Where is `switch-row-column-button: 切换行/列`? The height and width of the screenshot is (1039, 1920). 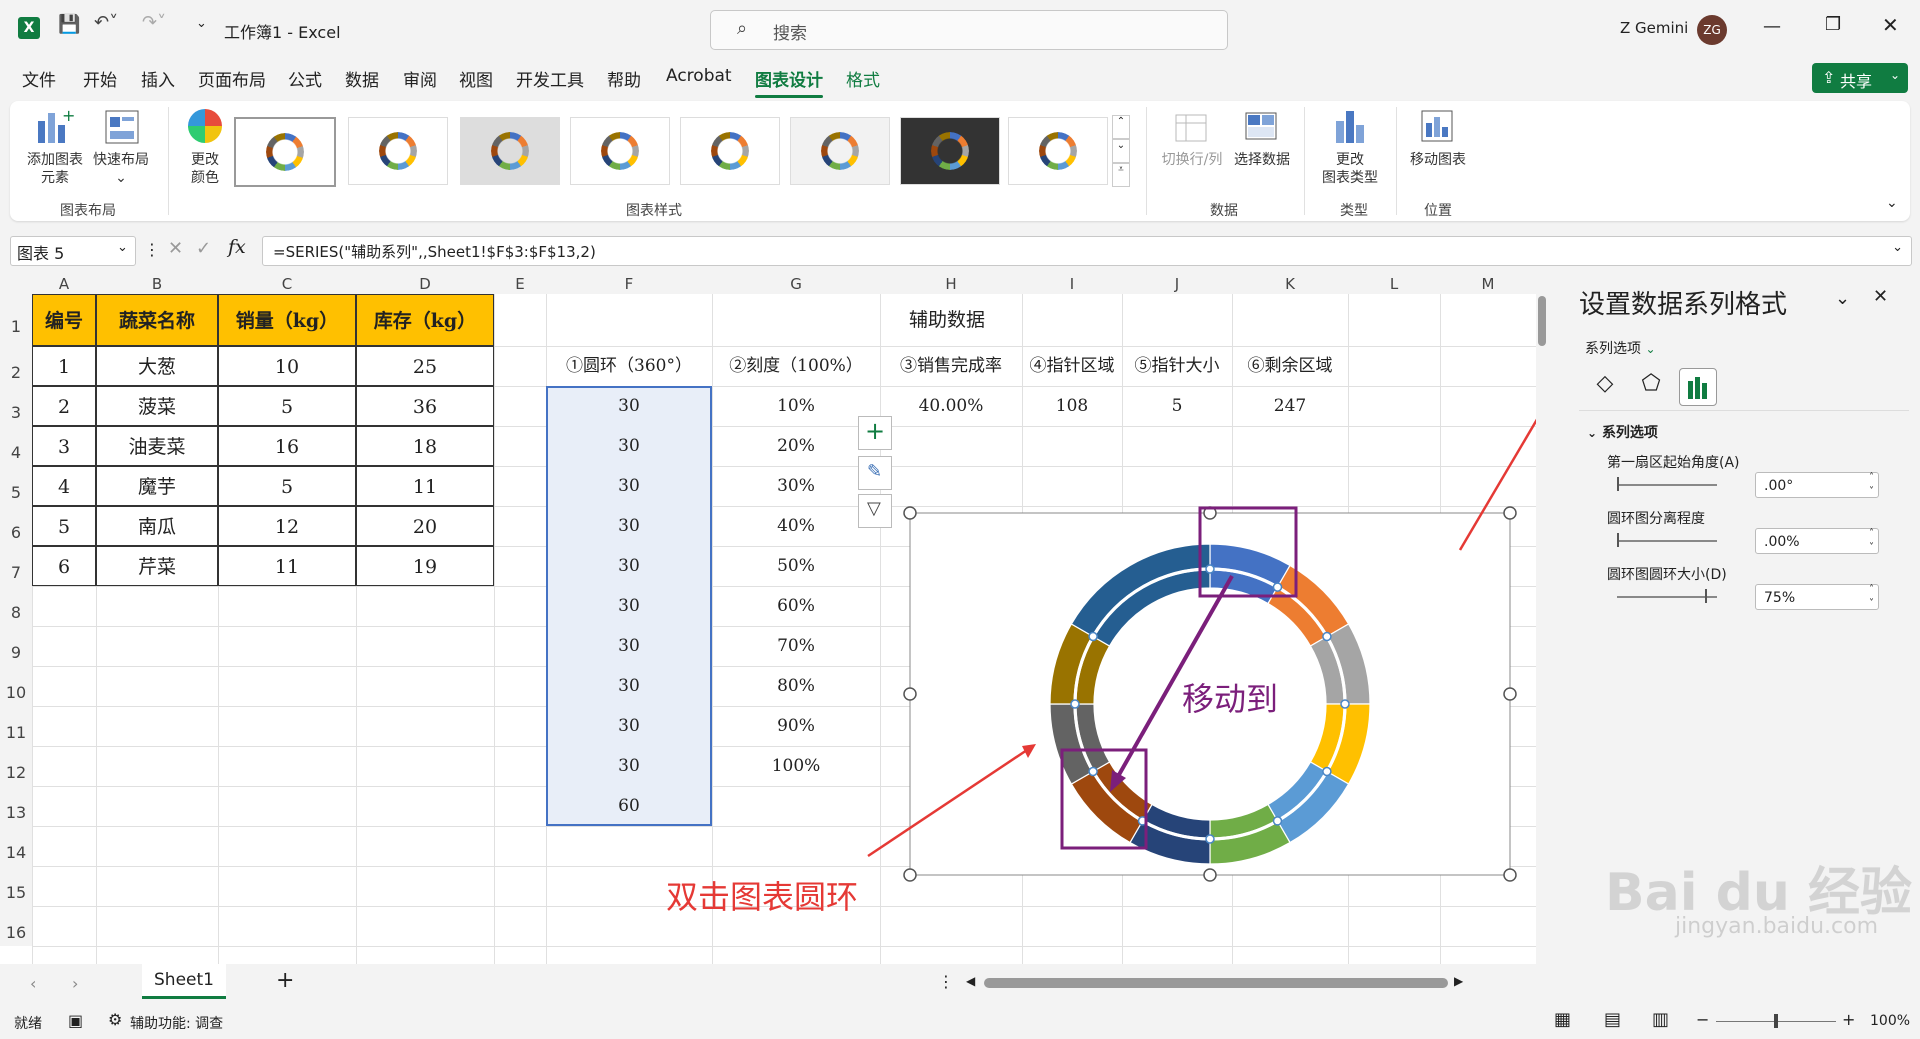
switch-row-column-button: 切换行/列 is located at coordinates (1192, 149).